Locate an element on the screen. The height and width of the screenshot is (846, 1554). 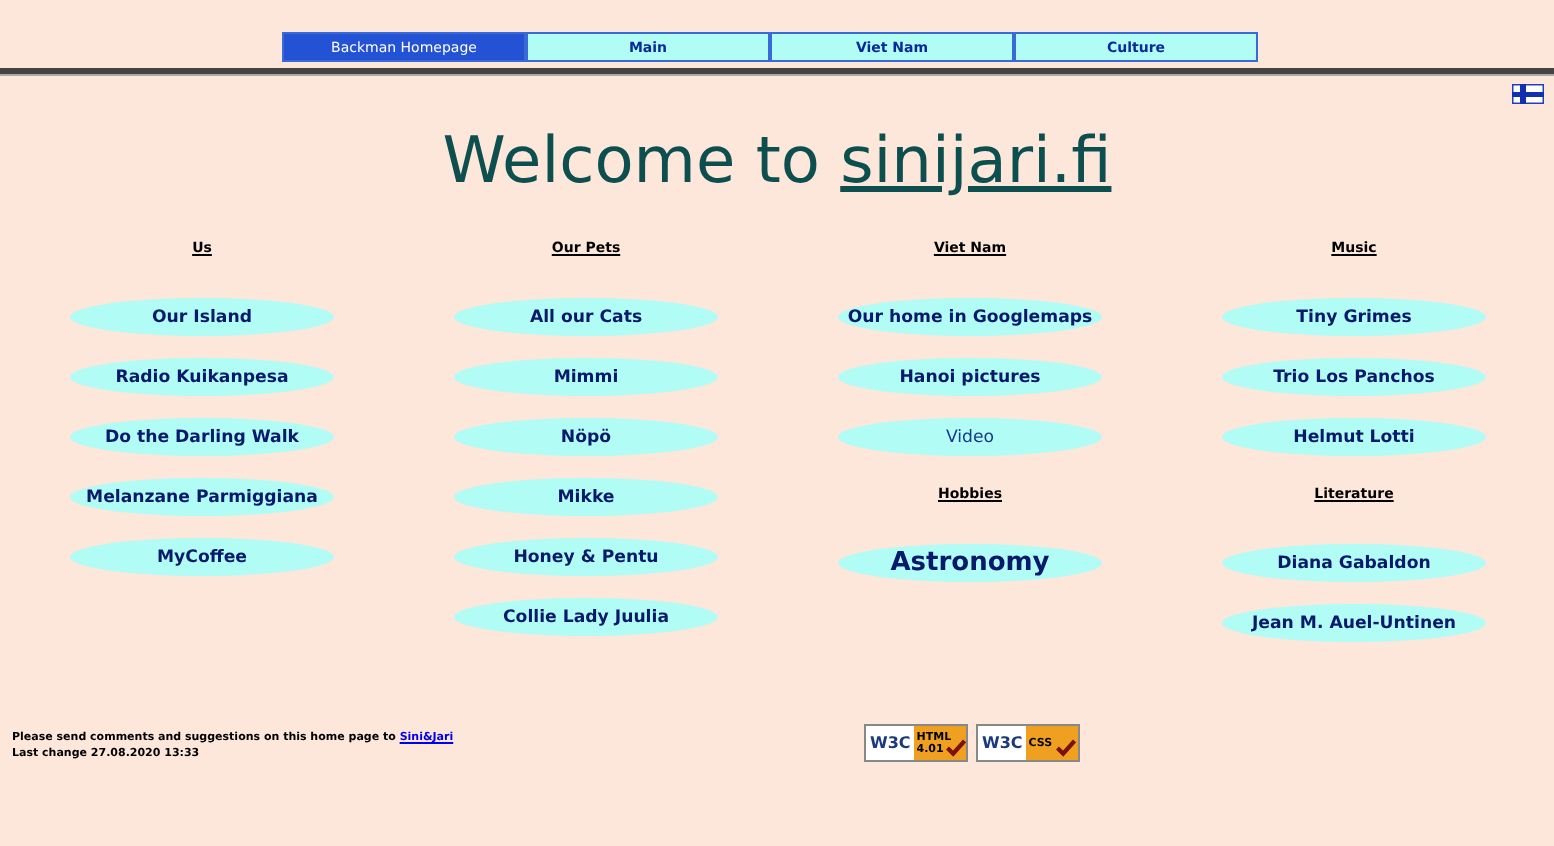
link-button: Do the Darling Walk is located at coordinates (202, 437).